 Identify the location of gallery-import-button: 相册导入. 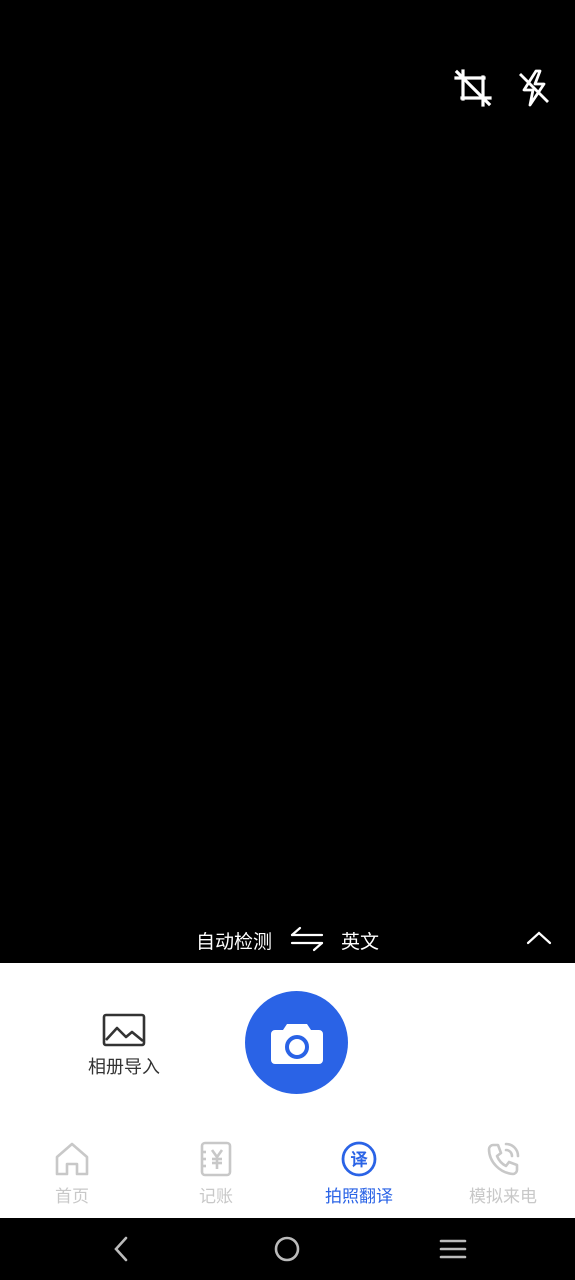
(124, 1048).